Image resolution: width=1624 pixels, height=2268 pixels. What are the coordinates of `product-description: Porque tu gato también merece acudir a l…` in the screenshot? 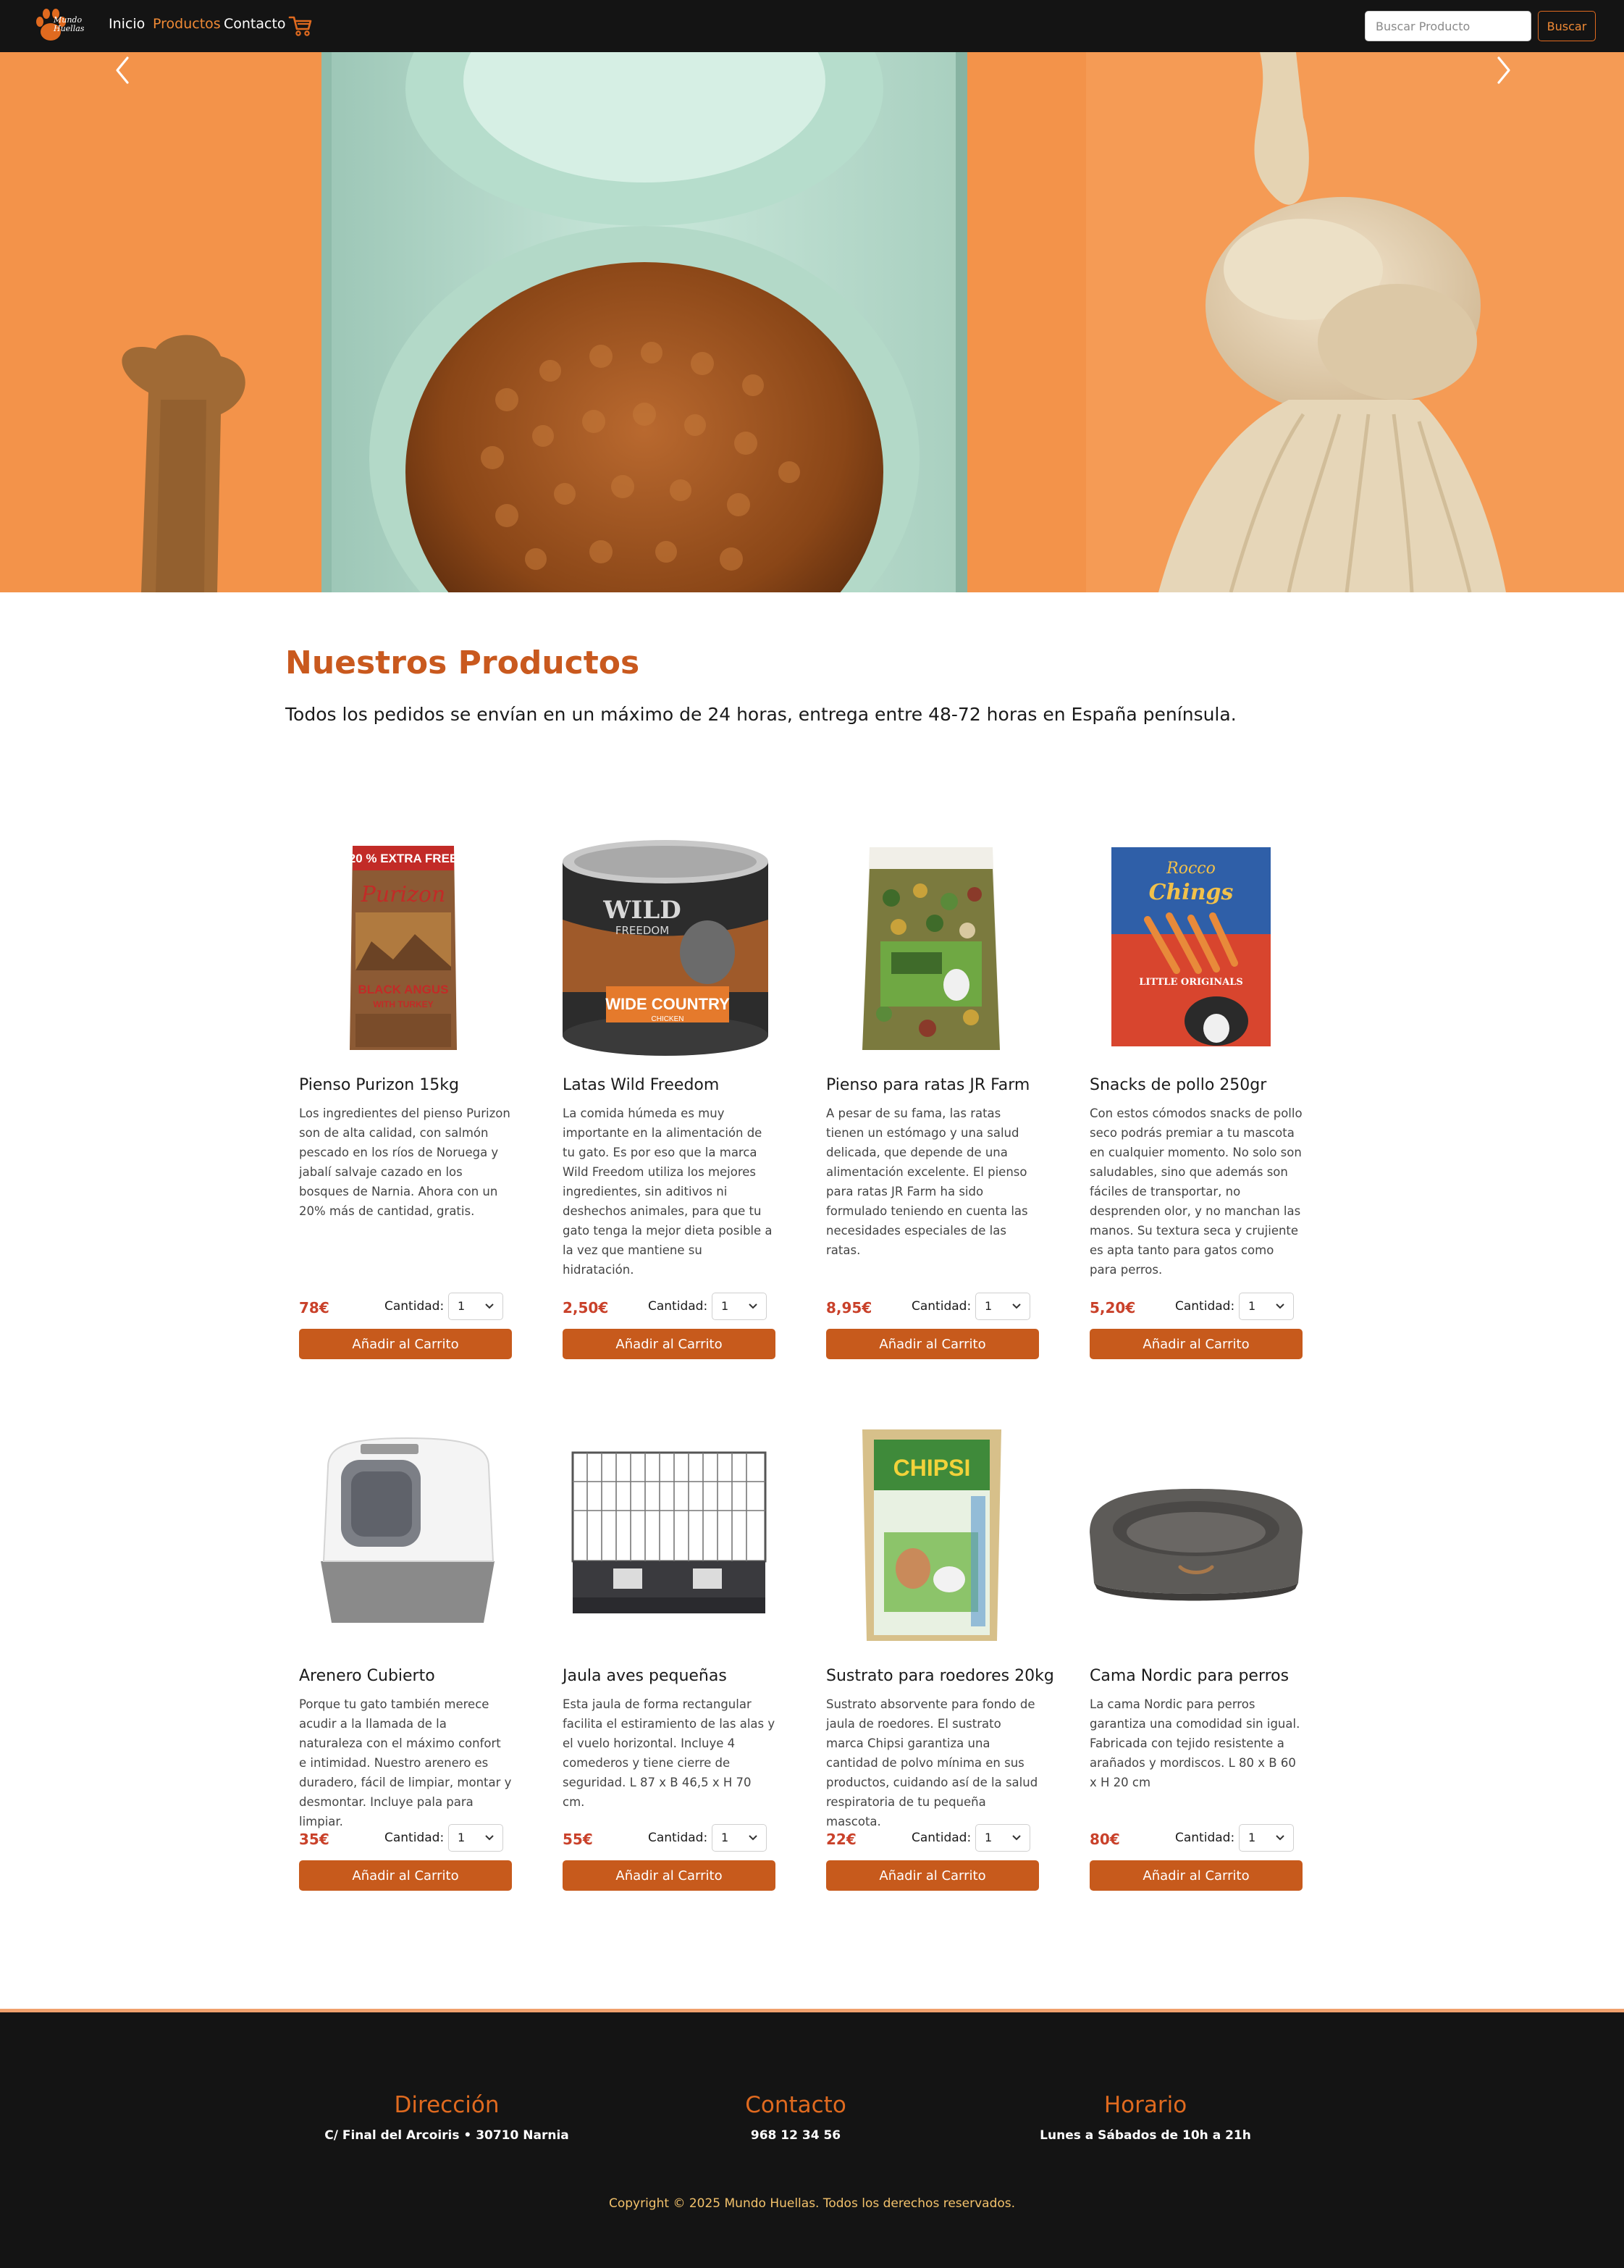 It's located at (405, 1762).